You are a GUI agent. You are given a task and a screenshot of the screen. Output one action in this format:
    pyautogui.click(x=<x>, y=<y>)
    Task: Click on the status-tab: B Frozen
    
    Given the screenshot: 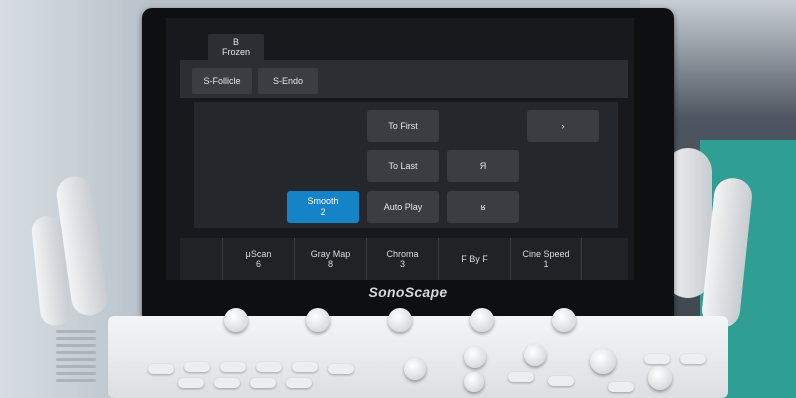 What is the action you would take?
    pyautogui.click(x=236, y=47)
    